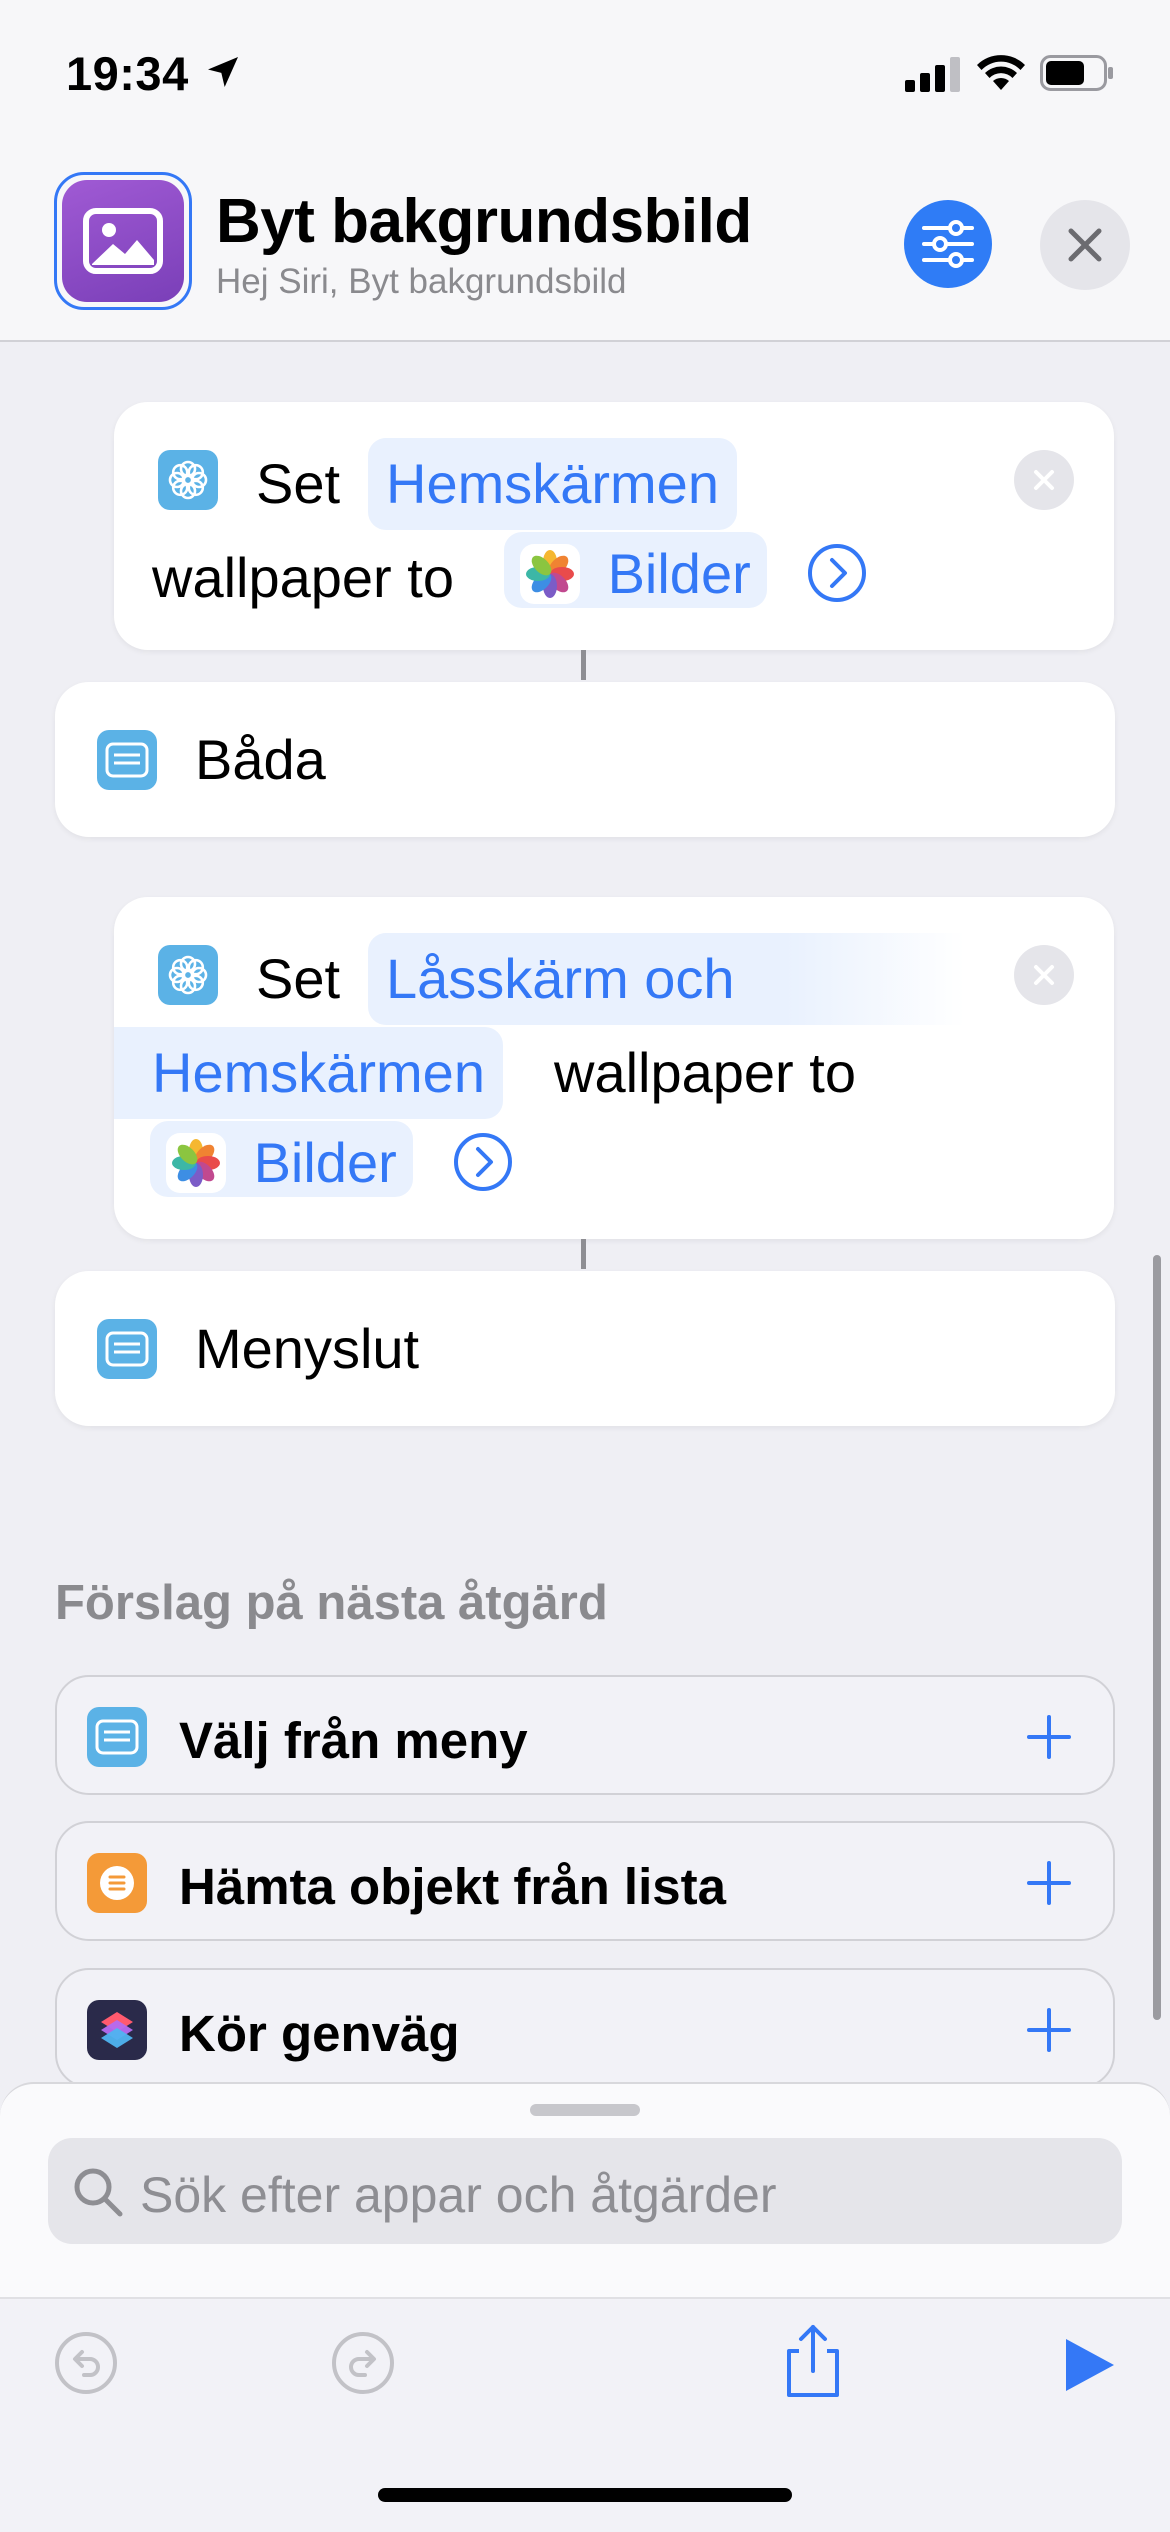  I want to click on sheet-grabber, so click(585, 2110).